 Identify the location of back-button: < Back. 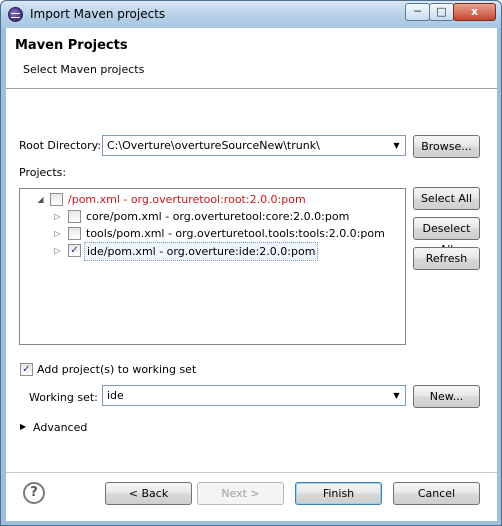
(148, 493).